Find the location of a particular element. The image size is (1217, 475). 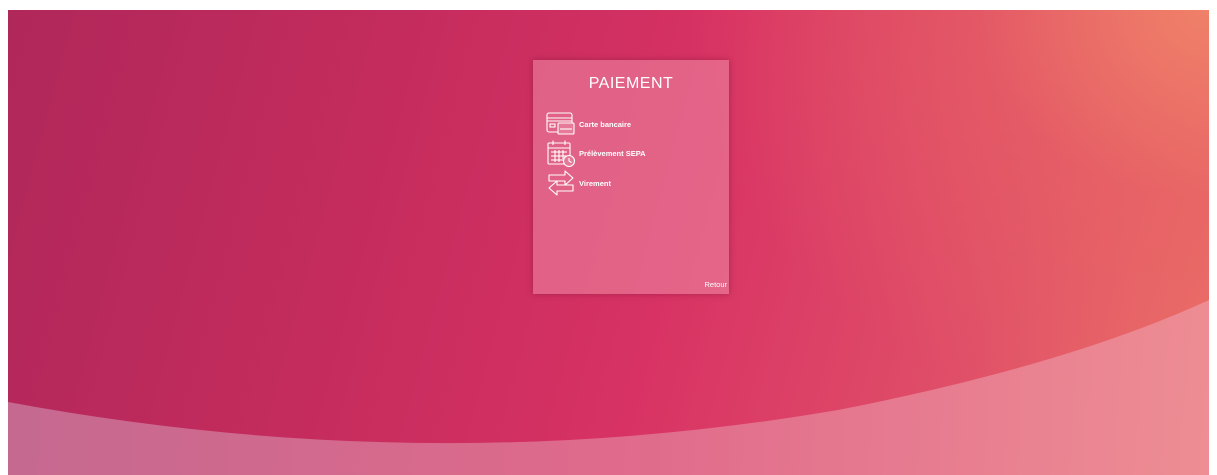

option-bank-transfer: Virement is located at coordinates (578, 183).